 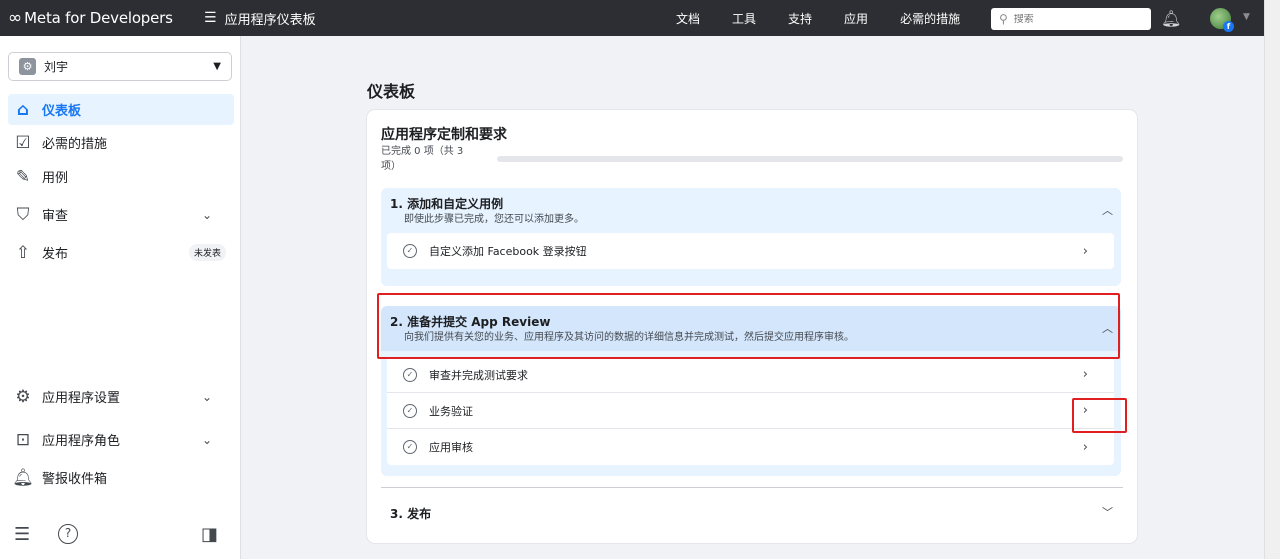 What do you see at coordinates (1222, 20) in the screenshot?
I see `user-avatar: f` at bounding box center [1222, 20].